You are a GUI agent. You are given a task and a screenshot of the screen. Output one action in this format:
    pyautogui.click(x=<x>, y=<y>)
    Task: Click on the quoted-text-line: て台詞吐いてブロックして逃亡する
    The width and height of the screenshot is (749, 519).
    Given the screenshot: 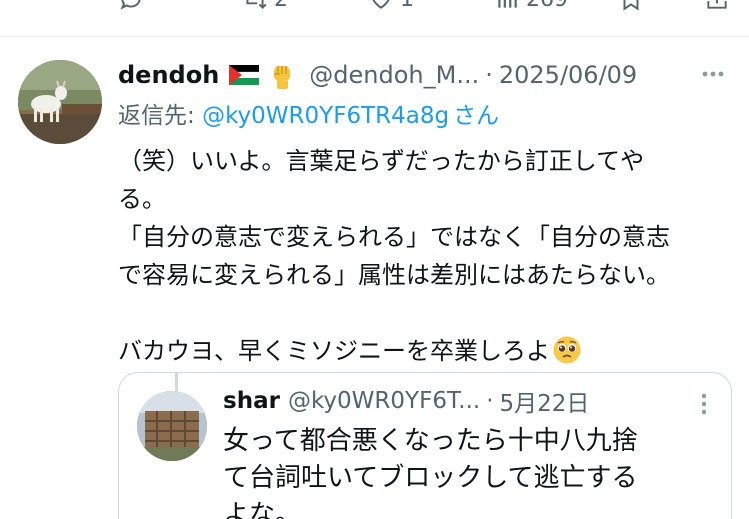 What is the action you would take?
    pyautogui.click(x=430, y=478)
    